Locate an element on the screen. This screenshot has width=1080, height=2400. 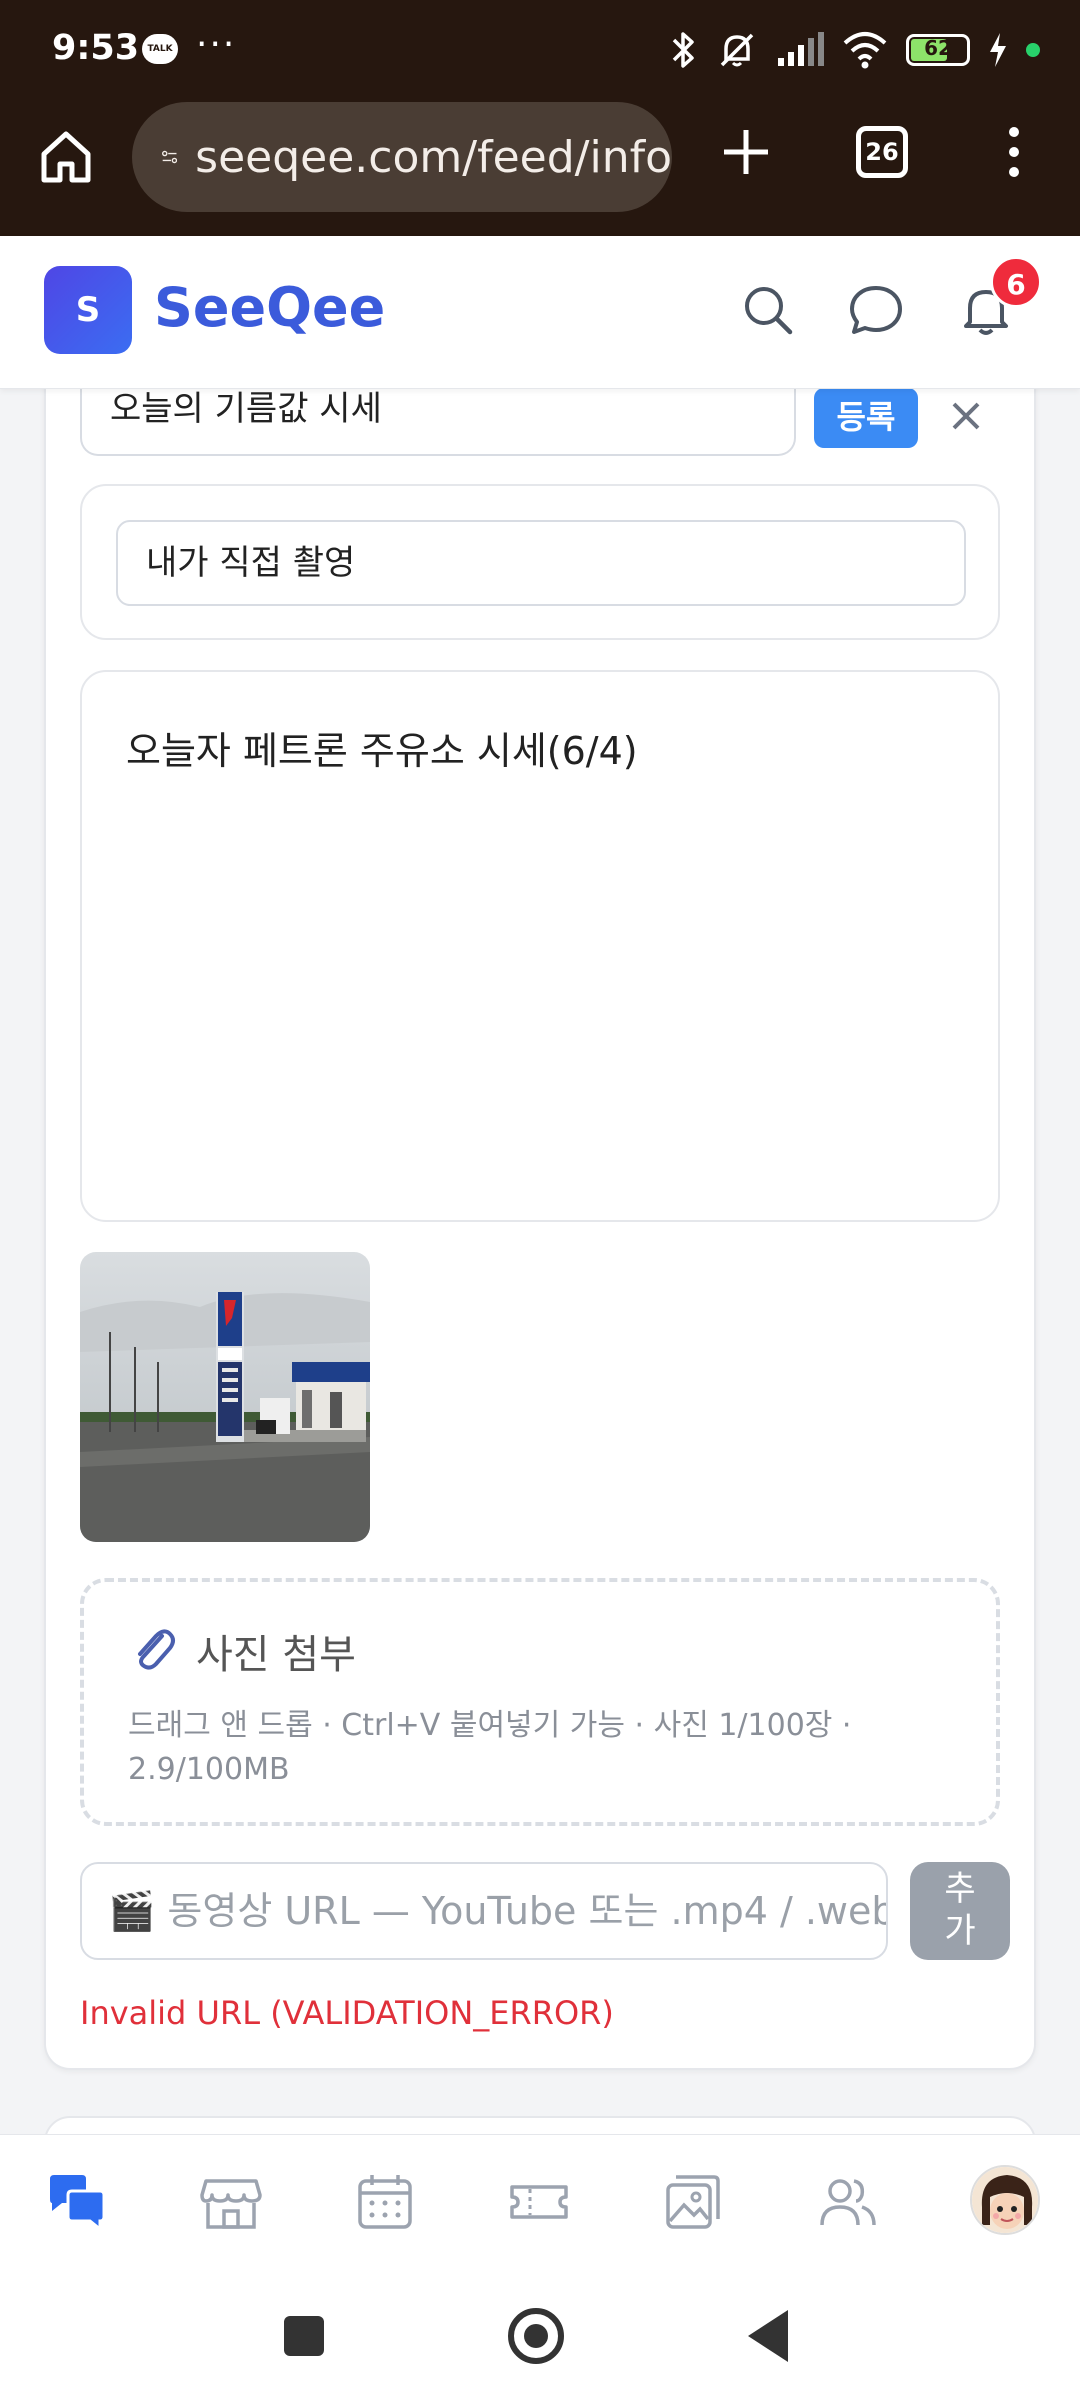
status-time: 9:53 is located at coordinates (96, 48).